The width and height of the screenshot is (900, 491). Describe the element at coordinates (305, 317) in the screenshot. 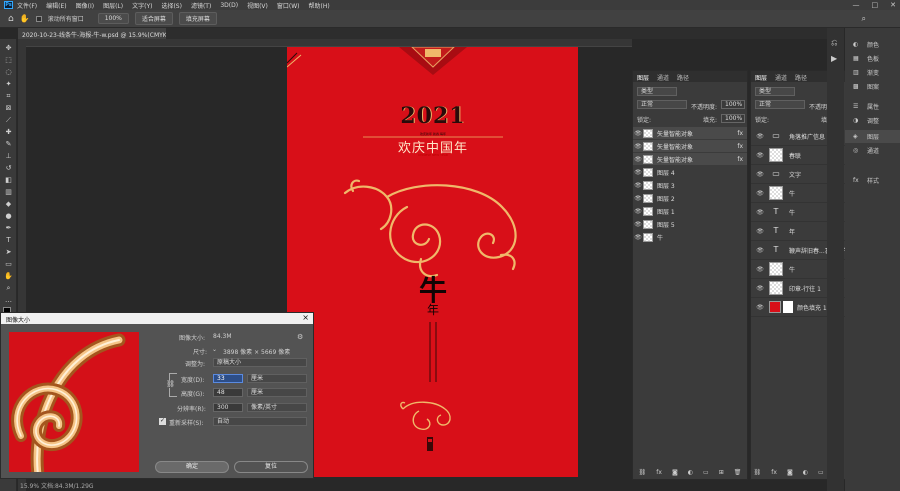

I see `close-icon: ×` at that location.